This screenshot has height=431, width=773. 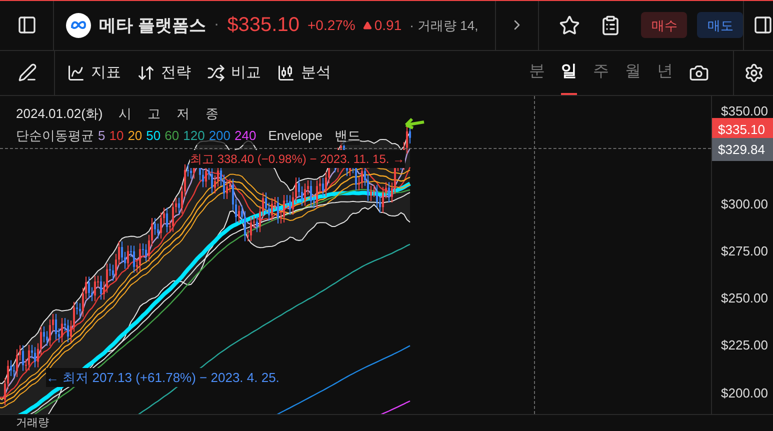 What do you see at coordinates (569, 25) in the screenshot?
I see `favorite-star-icon` at bounding box center [569, 25].